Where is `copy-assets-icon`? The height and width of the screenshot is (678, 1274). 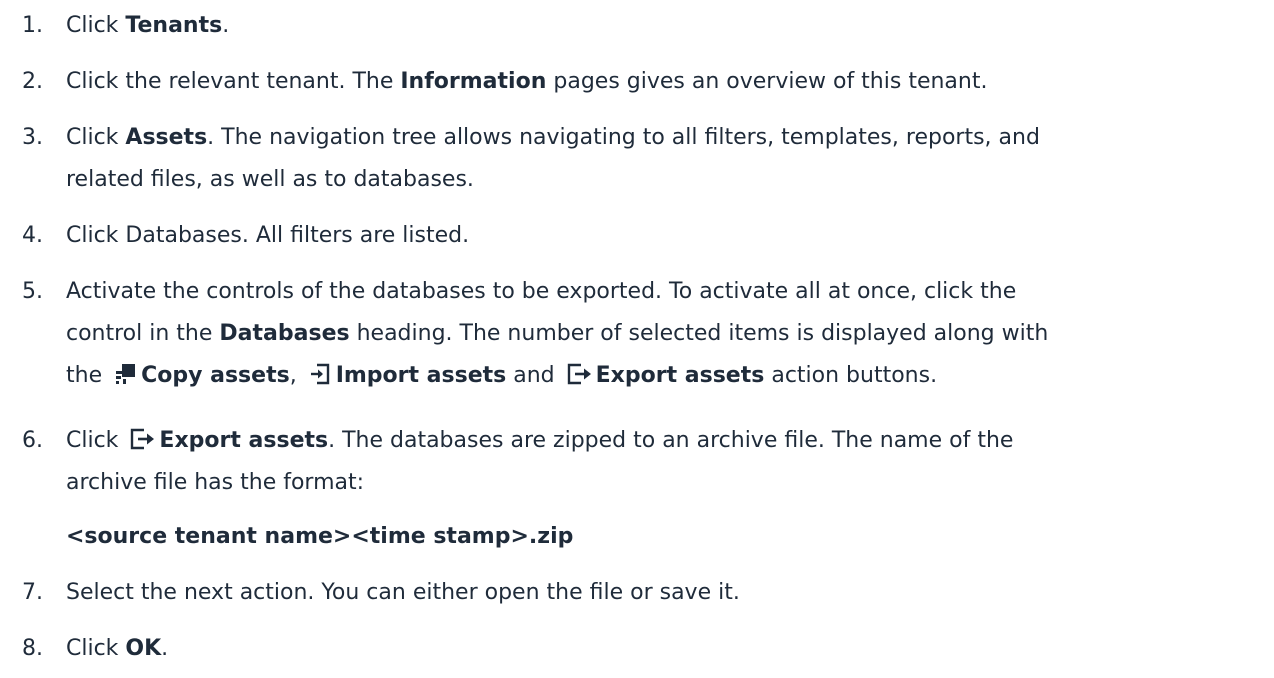
copy-assets-icon is located at coordinates (125, 379).